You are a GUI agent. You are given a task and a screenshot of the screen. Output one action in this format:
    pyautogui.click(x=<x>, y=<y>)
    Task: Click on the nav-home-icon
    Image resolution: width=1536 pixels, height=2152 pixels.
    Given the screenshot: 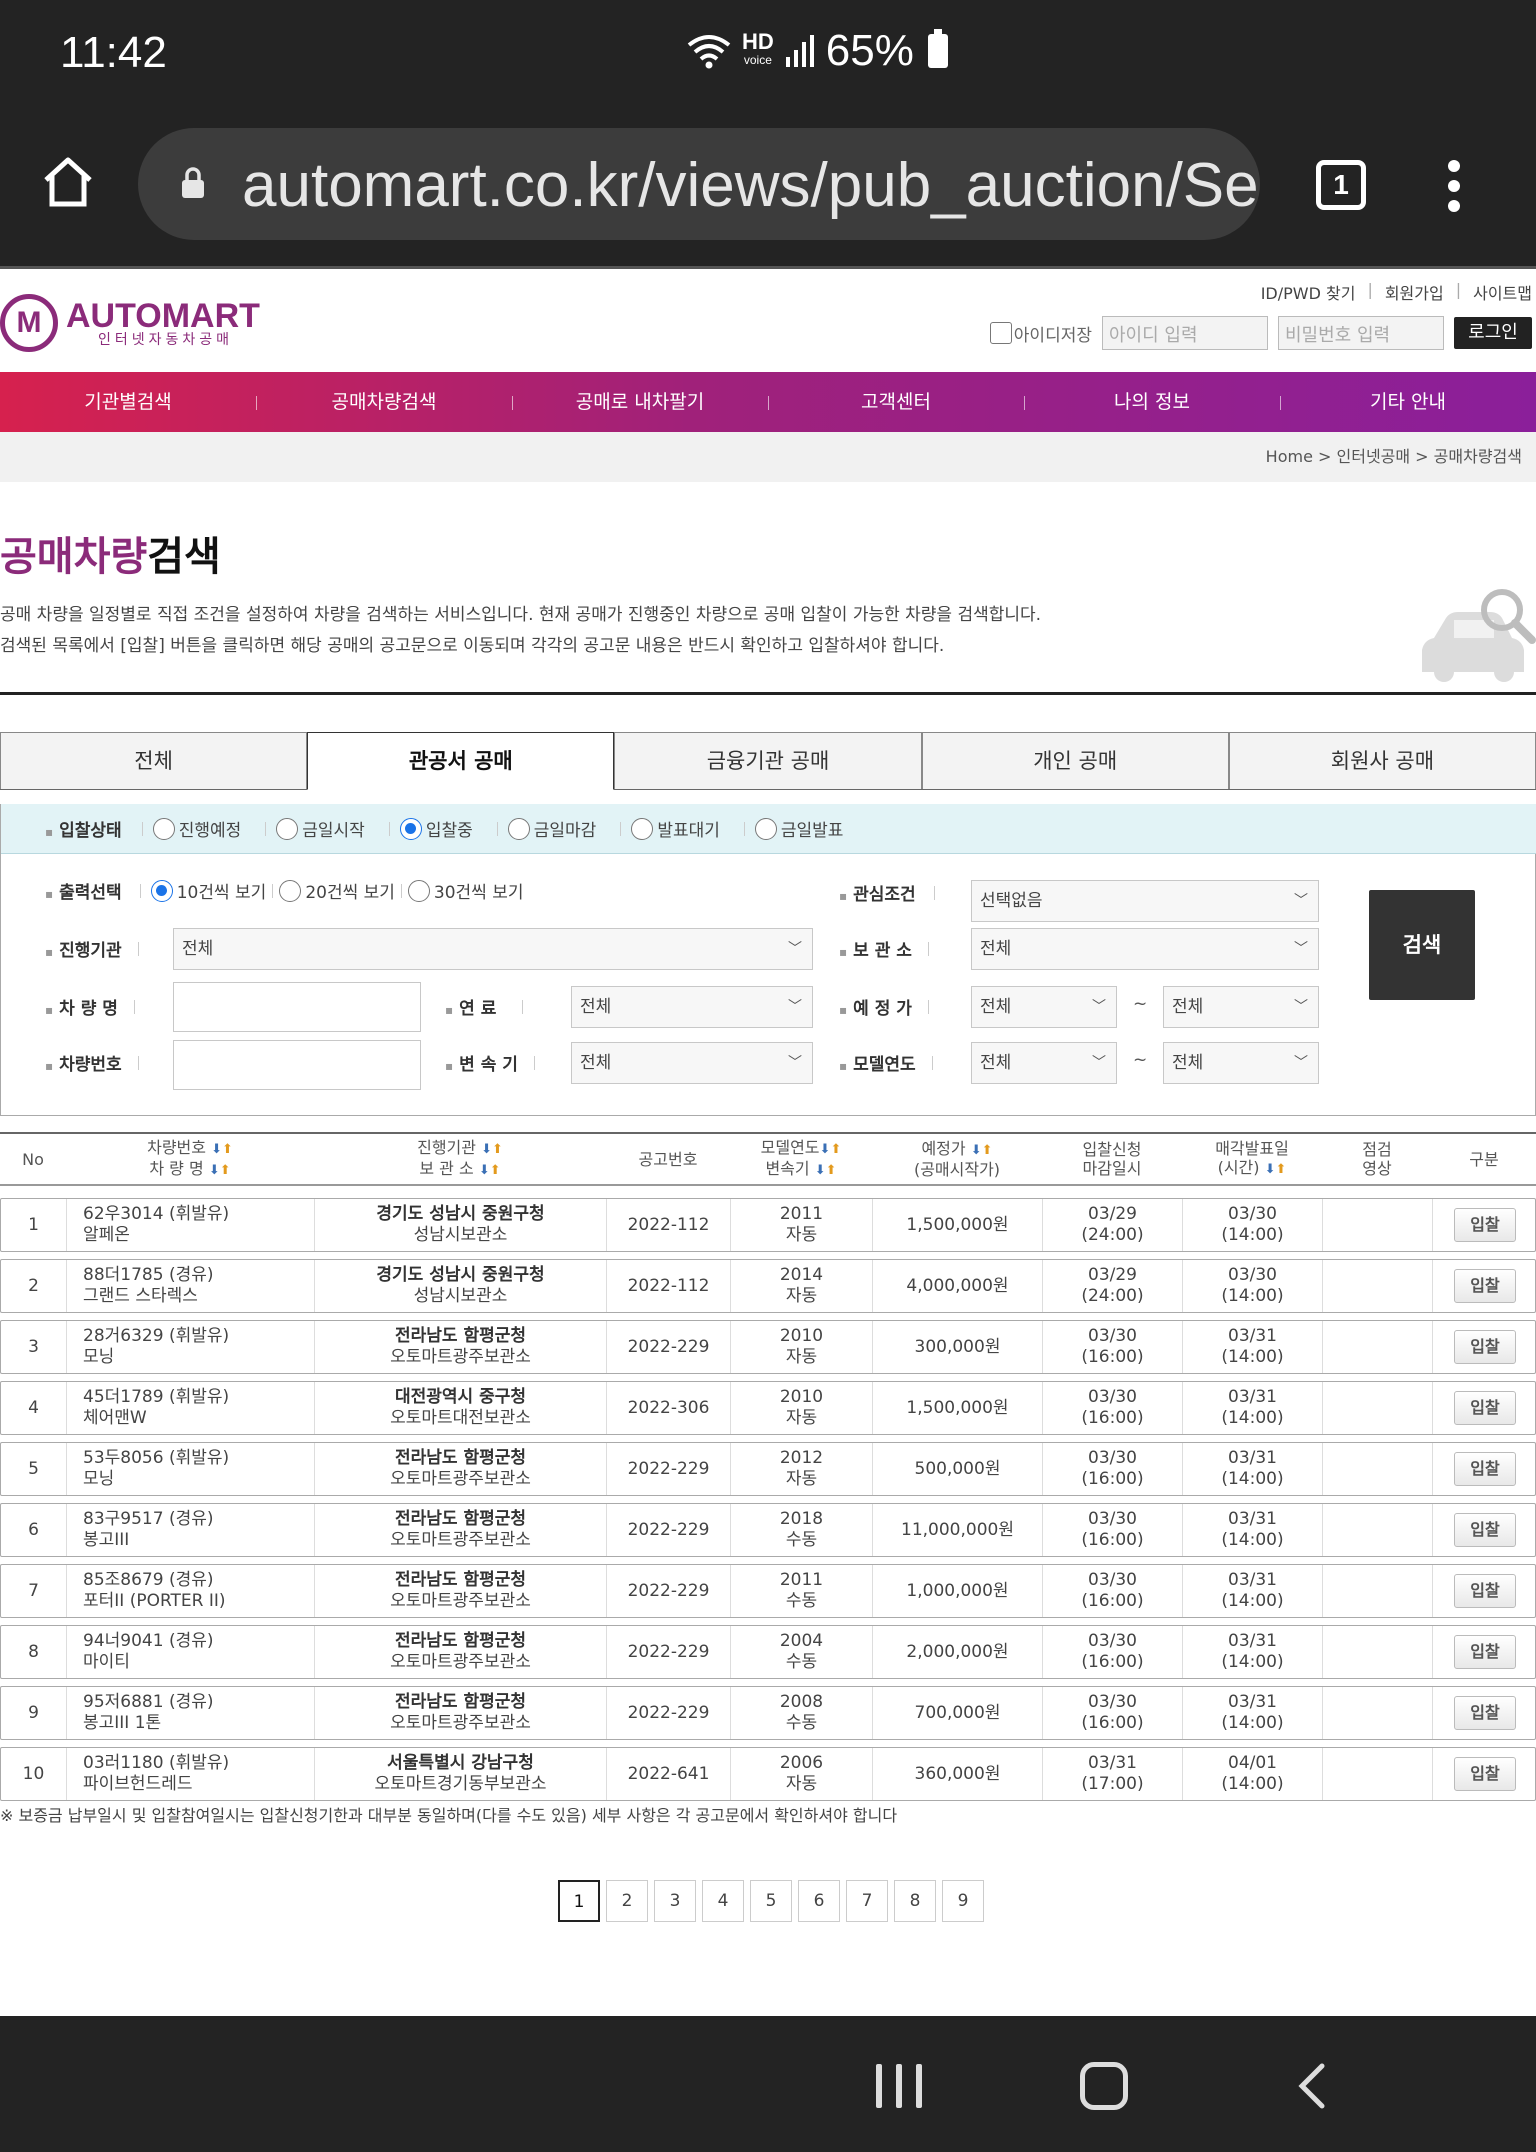 What is the action you would take?
    pyautogui.click(x=1104, y=2086)
    